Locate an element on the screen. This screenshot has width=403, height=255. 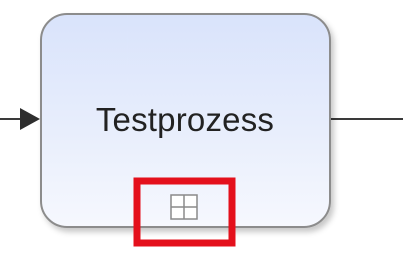
subprocess-expand-icon is located at coordinates (184, 207).